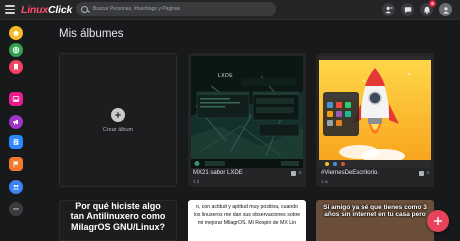 The height and width of the screenshot is (241, 460). I want to click on logo-text-part2: Click, so click(60, 9).